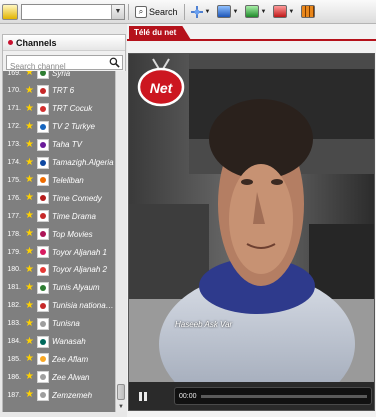 Image resolution: width=376 pixels, height=417 pixels. I want to click on pause-button, so click(143, 396).